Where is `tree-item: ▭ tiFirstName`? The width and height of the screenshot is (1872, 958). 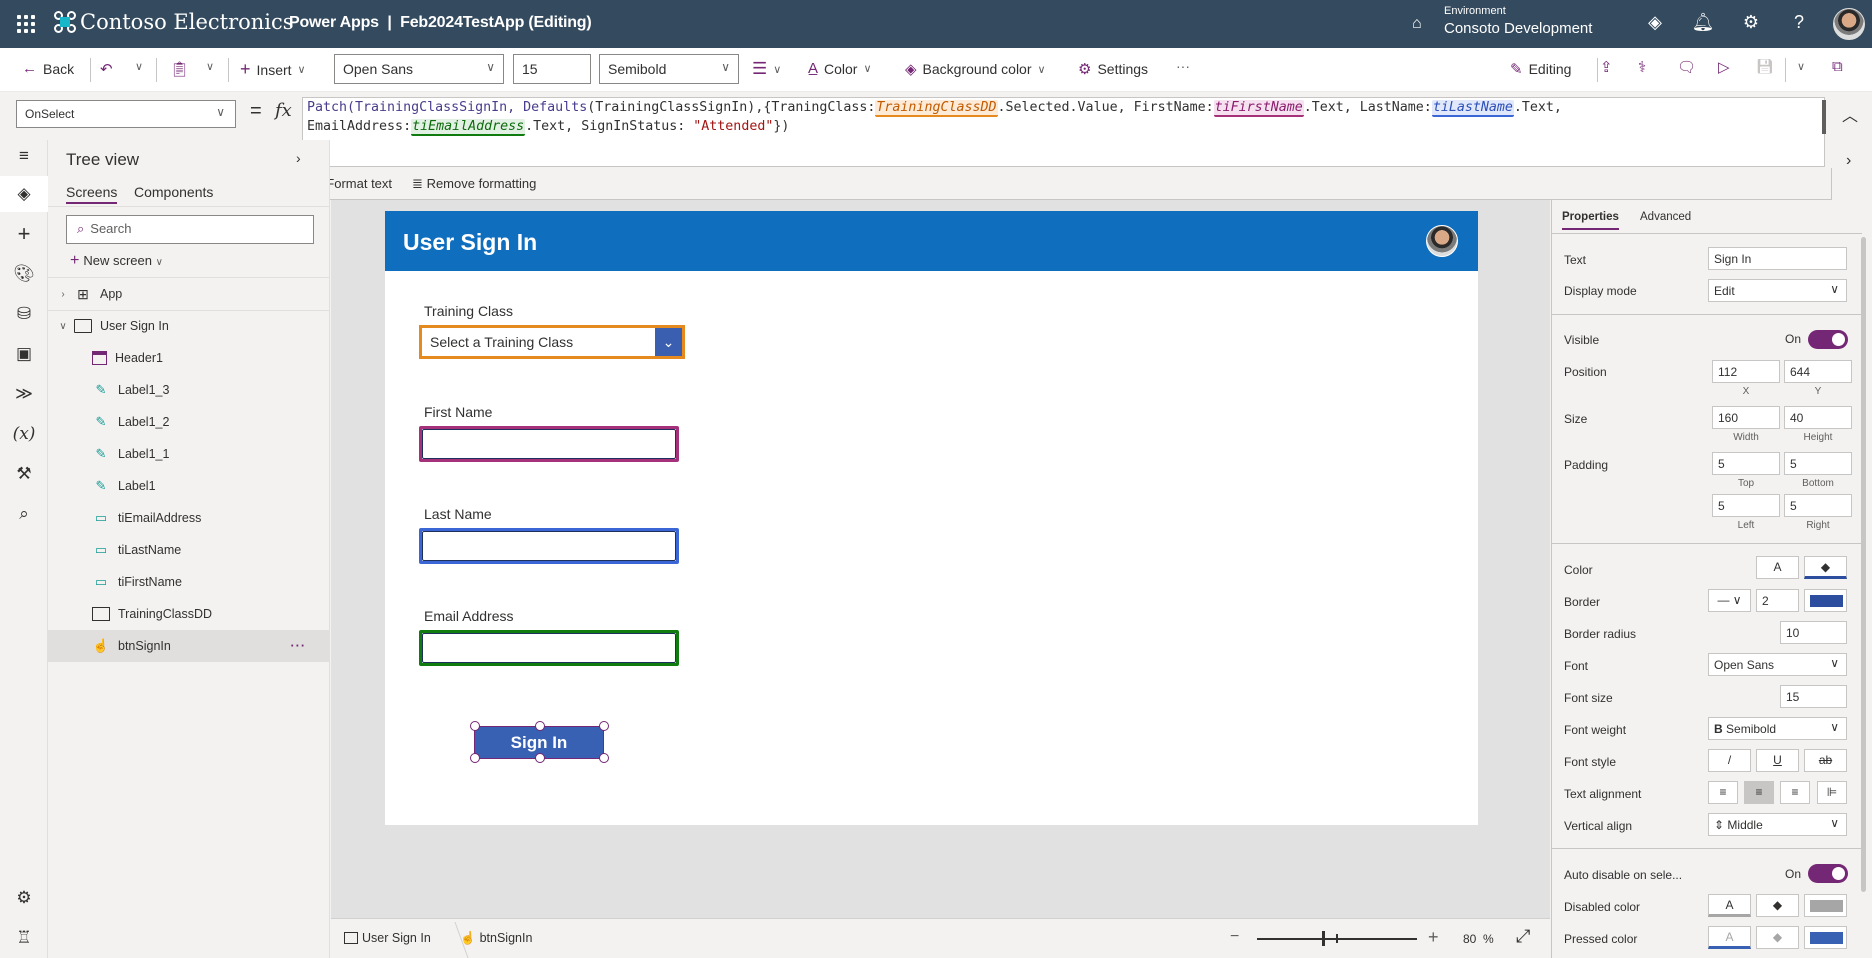
tree-item: ▭ tiFirstName is located at coordinates (189, 582).